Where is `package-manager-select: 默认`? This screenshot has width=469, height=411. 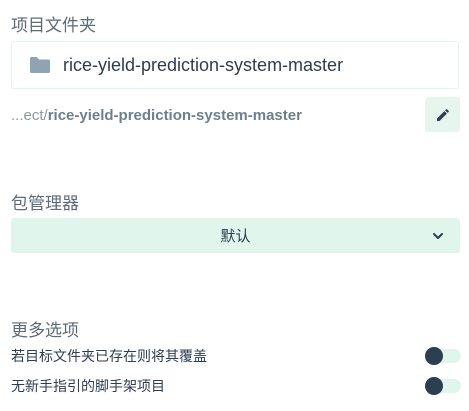 package-manager-select: 默认 is located at coordinates (235, 235).